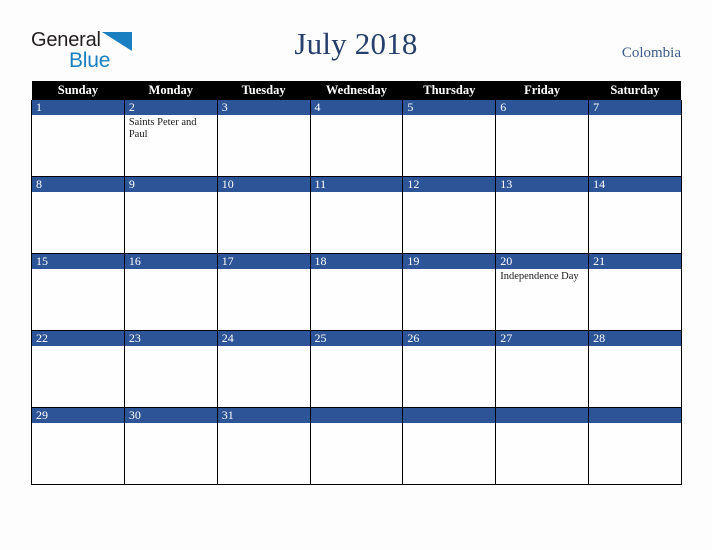  I want to click on calendar-day-cell: 26, so click(449, 369).